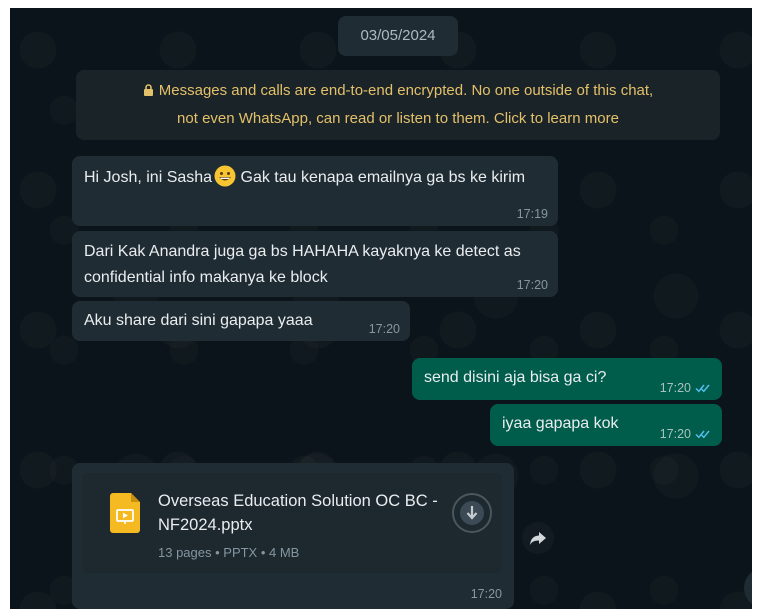  Describe the element at coordinates (532, 214) in the screenshot. I see `message-time: 17:19` at that location.